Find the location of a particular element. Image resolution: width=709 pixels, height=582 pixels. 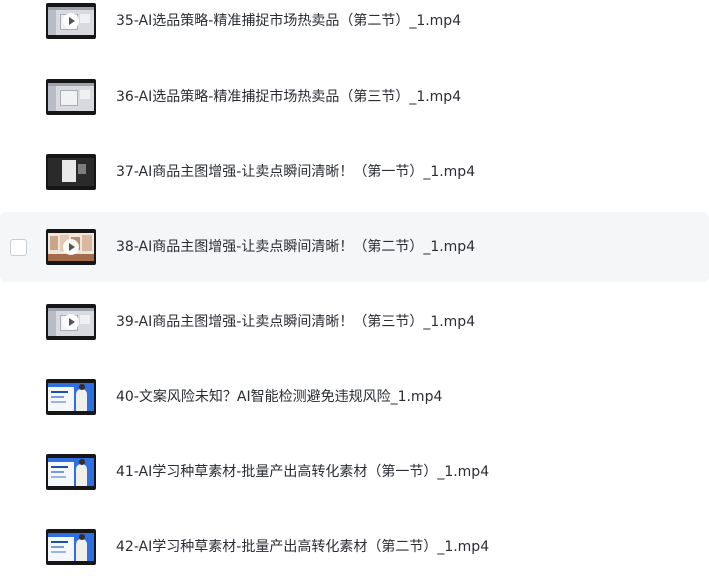

file-row: 40-文案风险未知？AI智能检测避免违规风险_1.mp4 is located at coordinates (354, 397).